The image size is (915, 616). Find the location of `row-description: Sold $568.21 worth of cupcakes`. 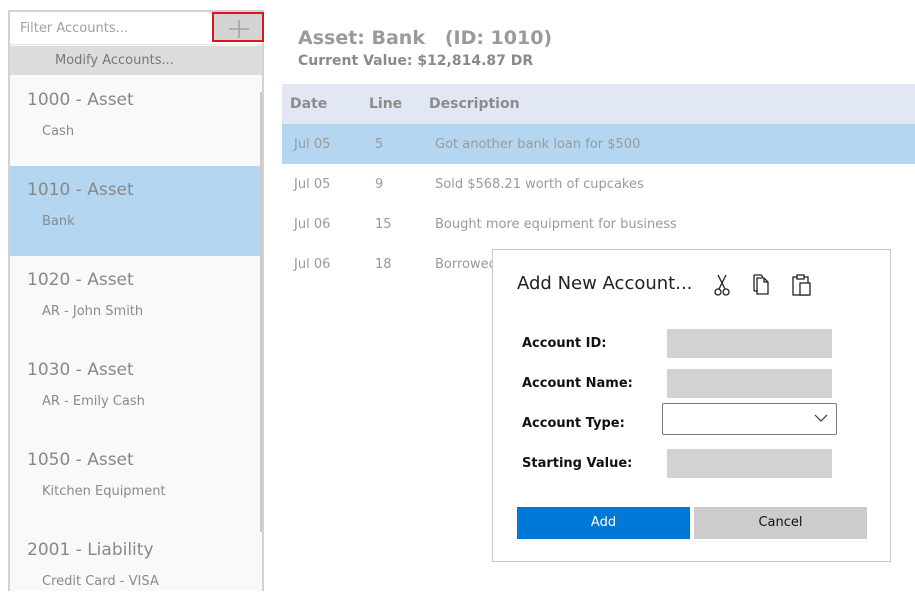

row-description: Sold $568.21 worth of cupcakes is located at coordinates (539, 184).